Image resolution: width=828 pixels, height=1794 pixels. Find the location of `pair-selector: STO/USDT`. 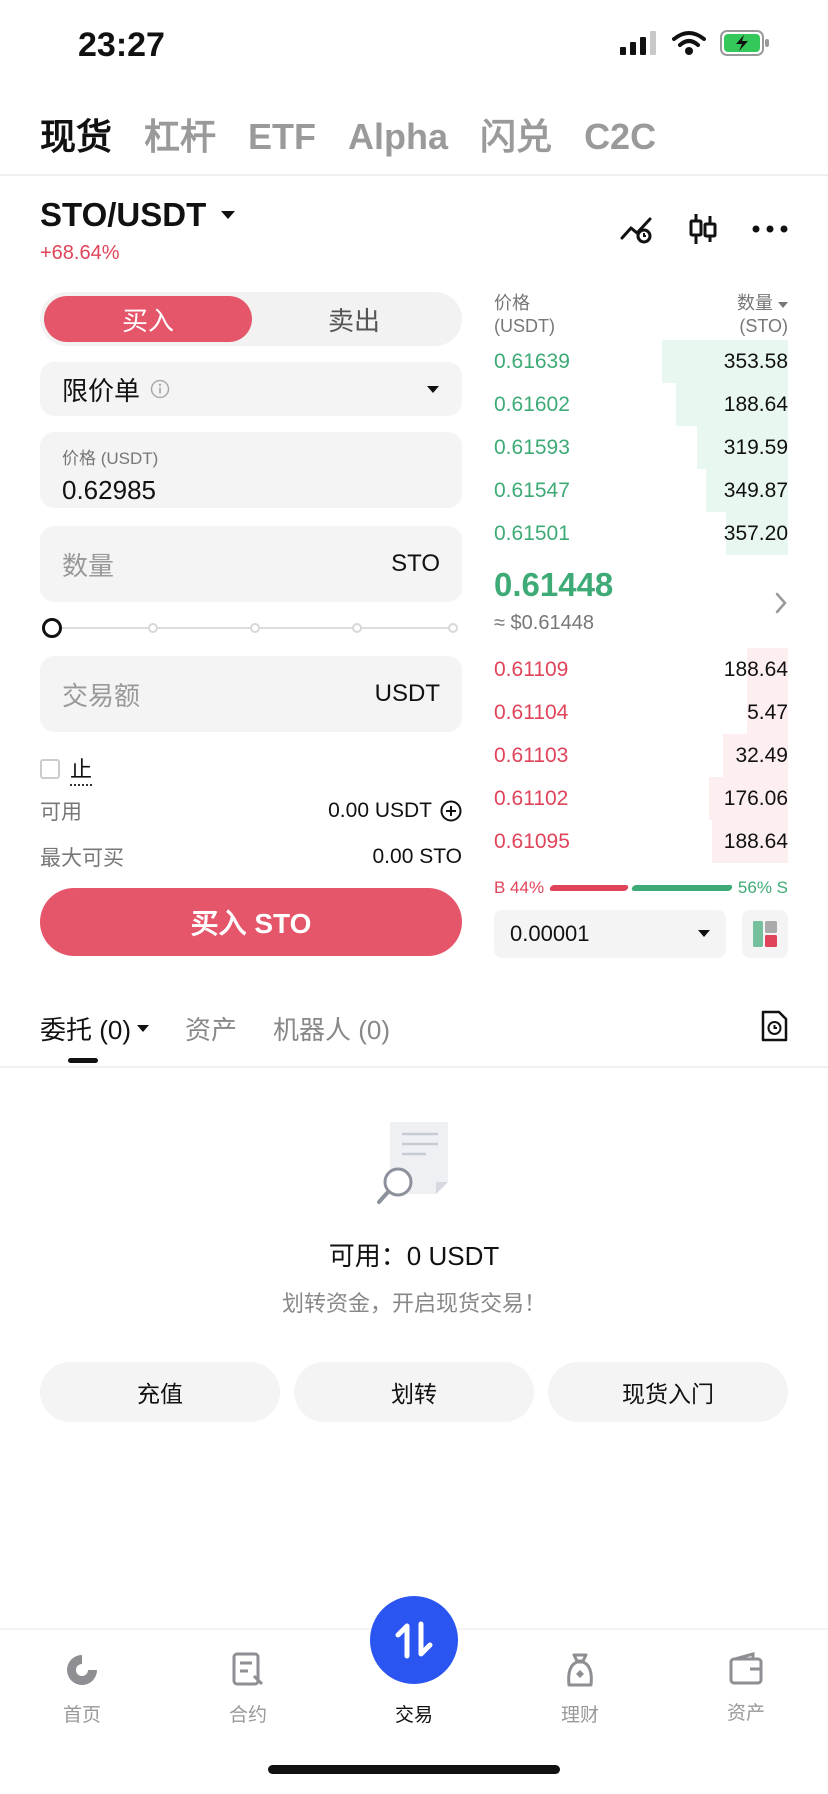

pair-selector: STO/USDT is located at coordinates (138, 215).